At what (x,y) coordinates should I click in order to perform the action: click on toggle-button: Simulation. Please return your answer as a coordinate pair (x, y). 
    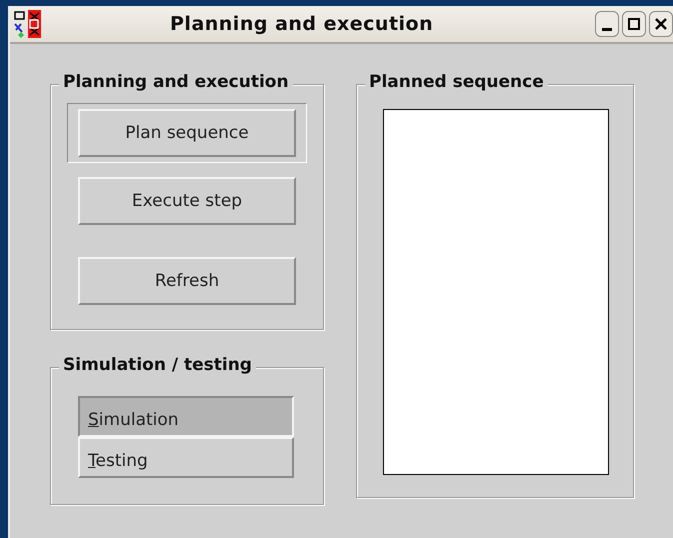
    Looking at the image, I should click on (186, 416).